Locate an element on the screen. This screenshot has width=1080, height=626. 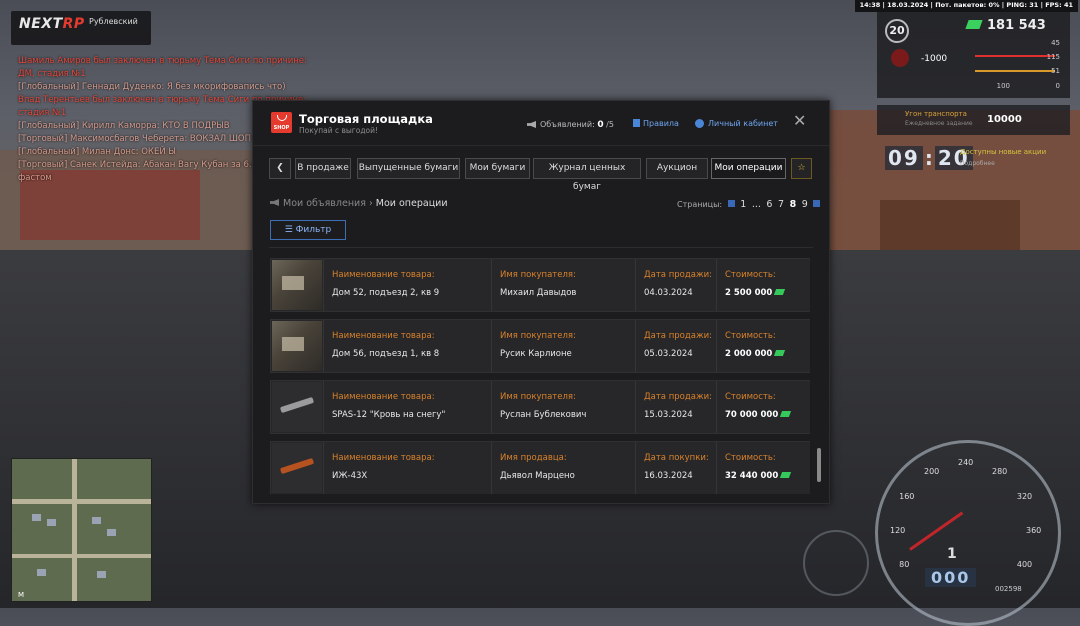
breadcrumb-parent: Мои объявления is located at coordinates (324, 203).